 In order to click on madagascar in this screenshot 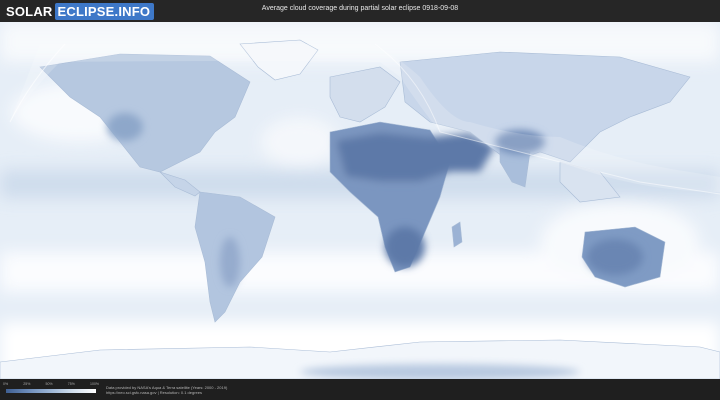, I will do `click(457, 234)`.